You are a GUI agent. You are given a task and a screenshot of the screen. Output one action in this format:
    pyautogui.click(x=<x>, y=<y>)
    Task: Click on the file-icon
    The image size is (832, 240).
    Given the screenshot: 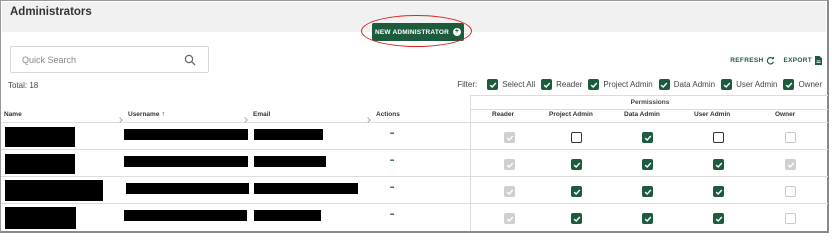 What is the action you would take?
    pyautogui.click(x=818, y=60)
    